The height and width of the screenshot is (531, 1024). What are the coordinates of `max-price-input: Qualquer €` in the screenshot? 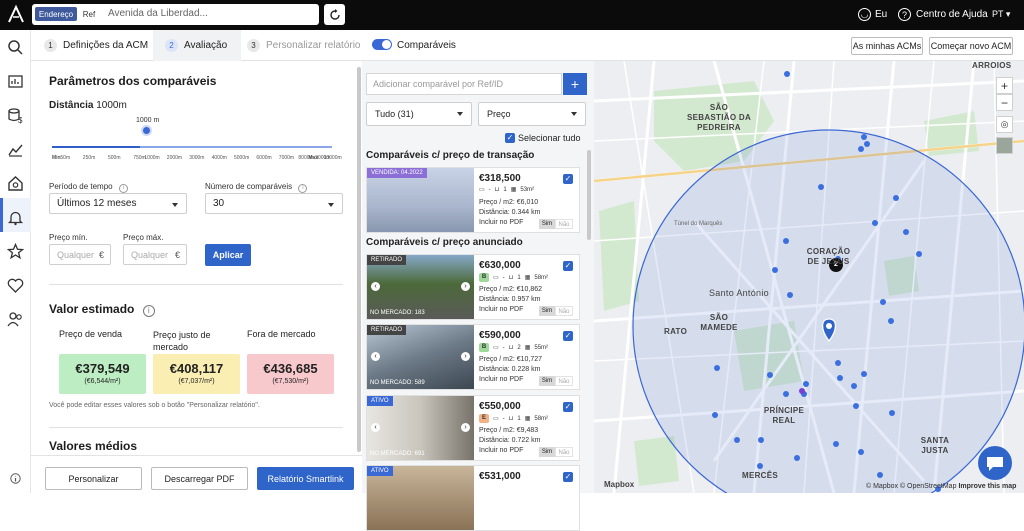 It's located at (155, 254).